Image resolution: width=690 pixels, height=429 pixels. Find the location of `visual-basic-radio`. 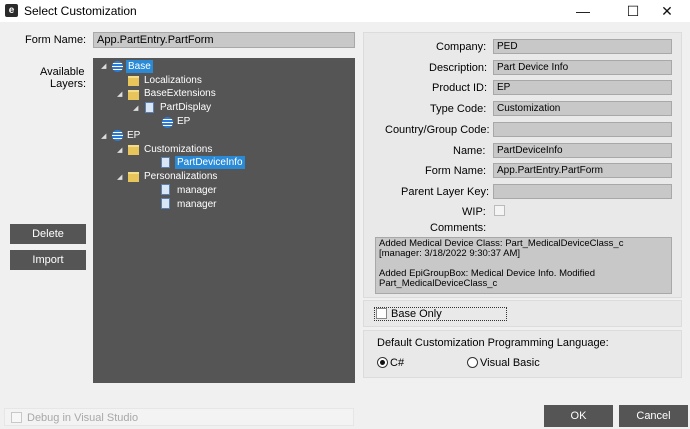

visual-basic-radio is located at coordinates (472, 362).